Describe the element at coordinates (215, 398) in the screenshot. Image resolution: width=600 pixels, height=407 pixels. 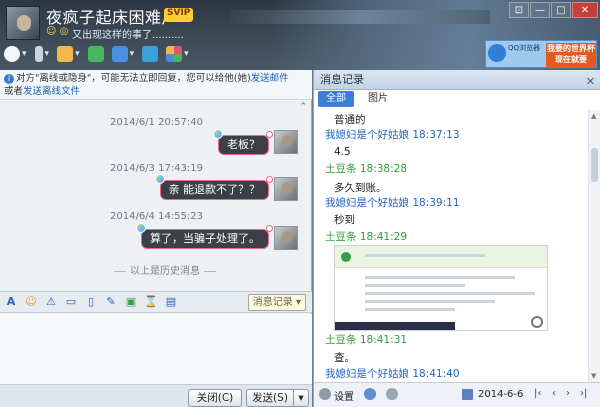
I see `close-button: 关闭(C)` at that location.